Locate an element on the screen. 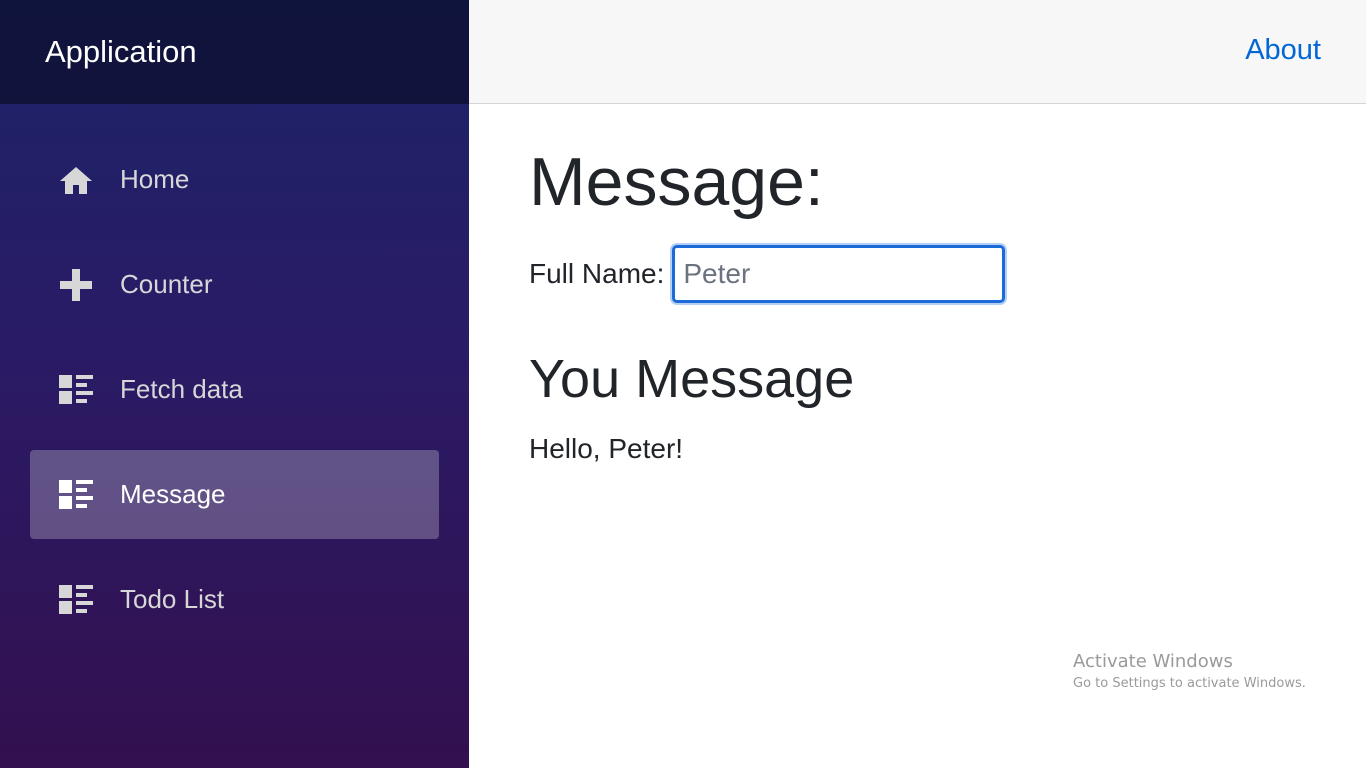  watermark-title: Activate Windows is located at coordinates (1153, 661).